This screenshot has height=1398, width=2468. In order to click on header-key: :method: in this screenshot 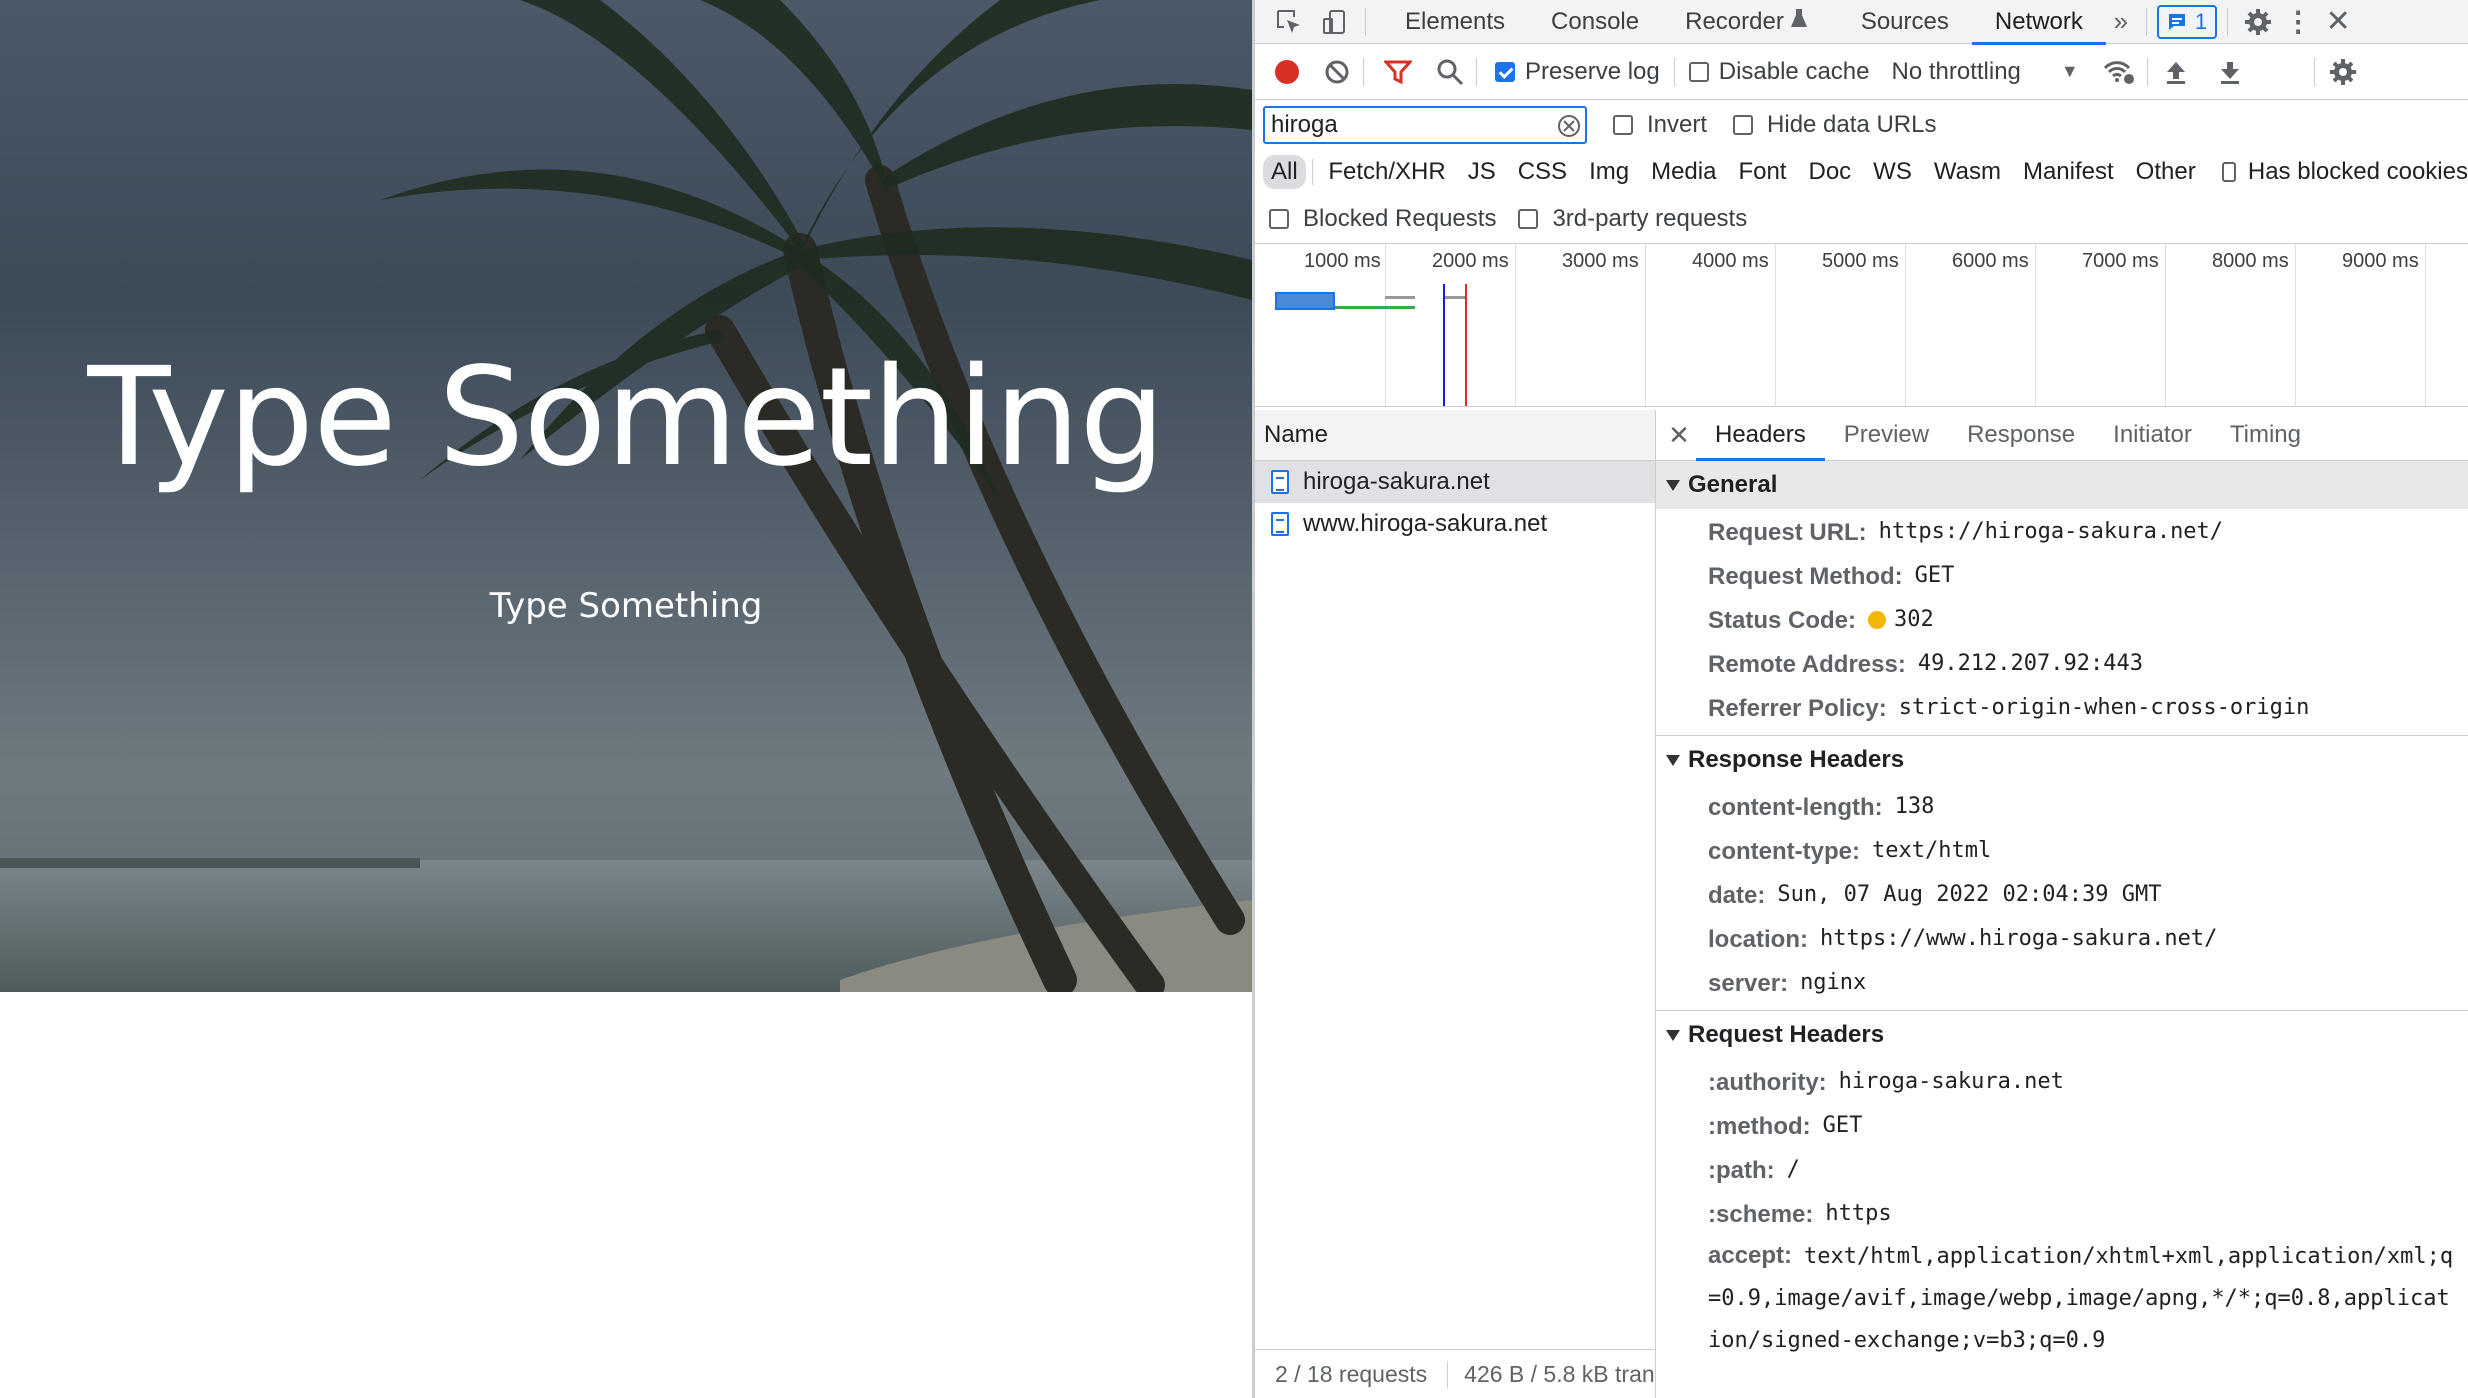, I will do `click(1759, 1126)`.